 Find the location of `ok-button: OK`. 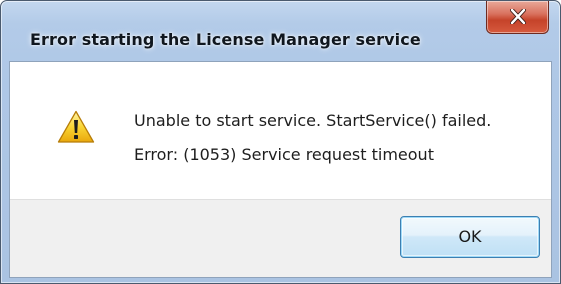

ok-button: OK is located at coordinates (470, 237).